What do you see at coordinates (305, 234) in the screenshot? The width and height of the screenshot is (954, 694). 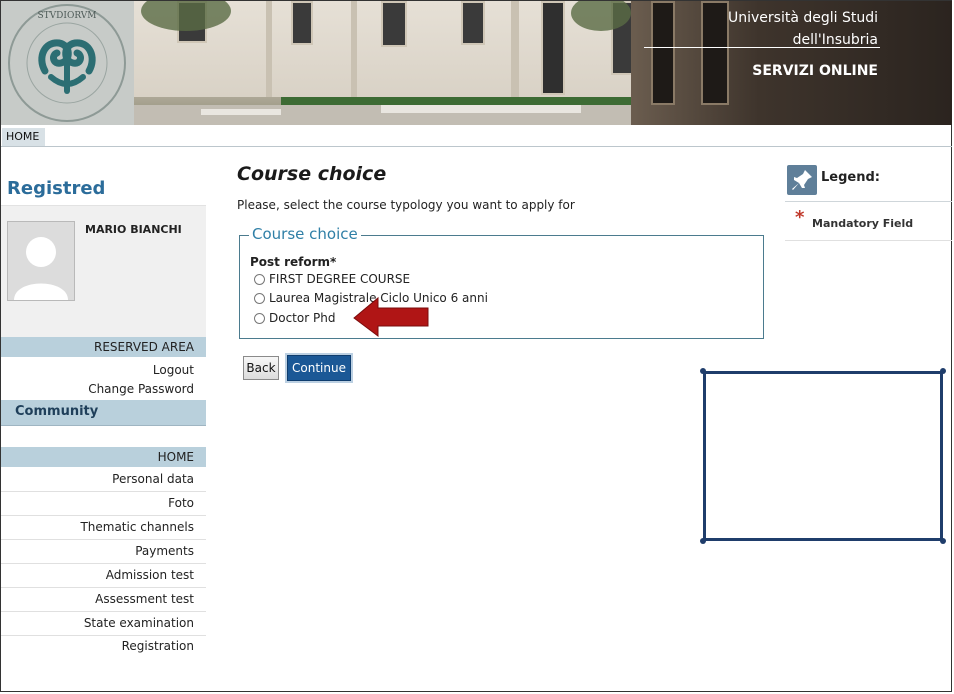 I see `fieldset-legend: Course choice` at bounding box center [305, 234].